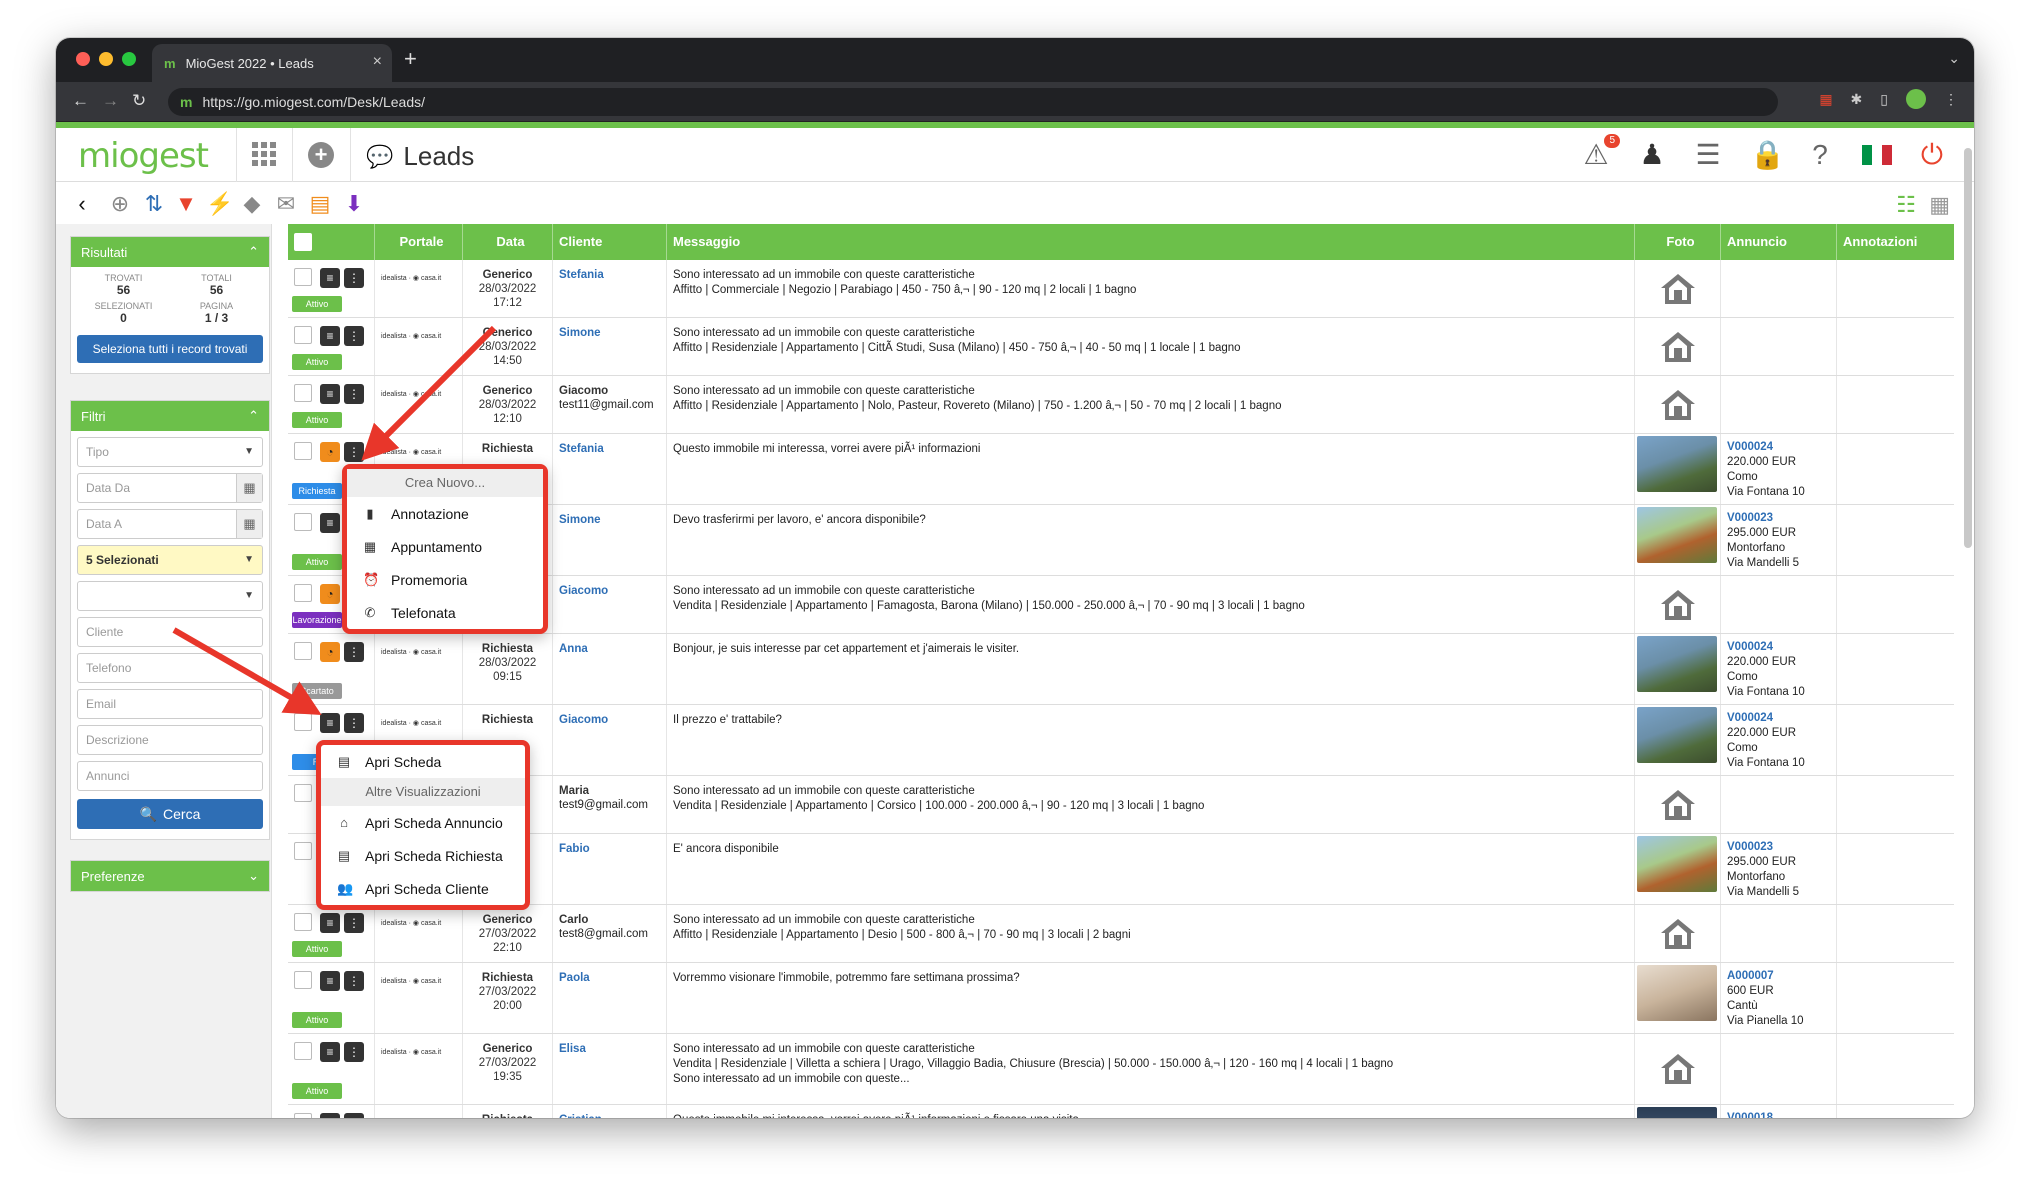  I want to click on client-name: Elisa, so click(609, 1049).